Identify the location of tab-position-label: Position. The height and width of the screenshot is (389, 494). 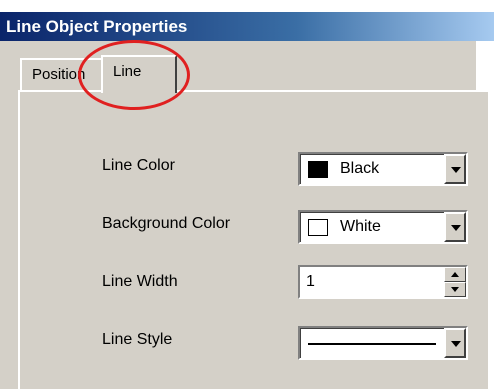
(59, 74).